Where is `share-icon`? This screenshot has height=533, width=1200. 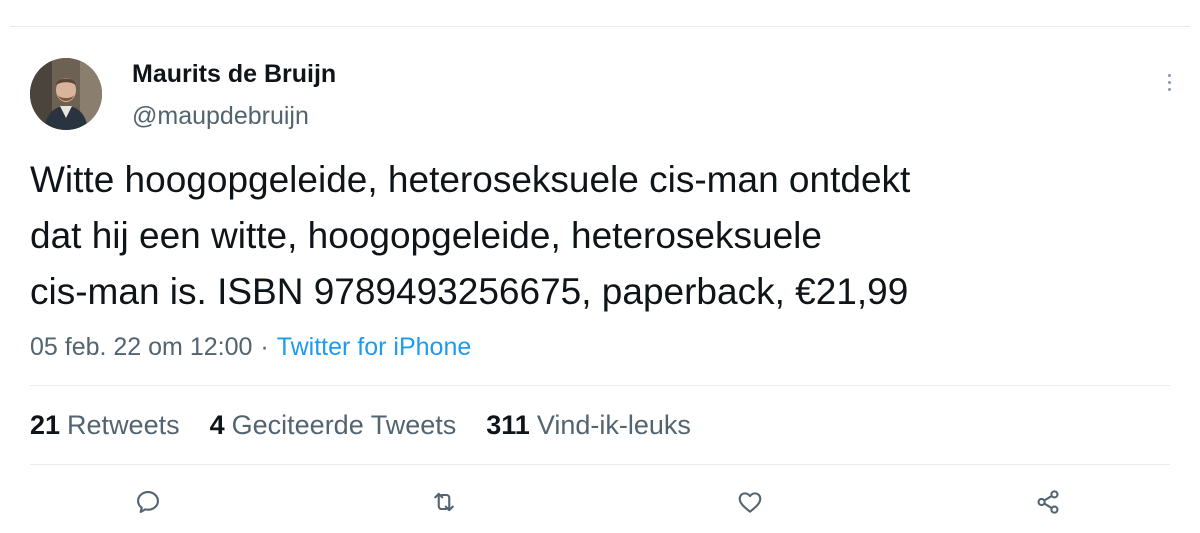 share-icon is located at coordinates (1048, 502).